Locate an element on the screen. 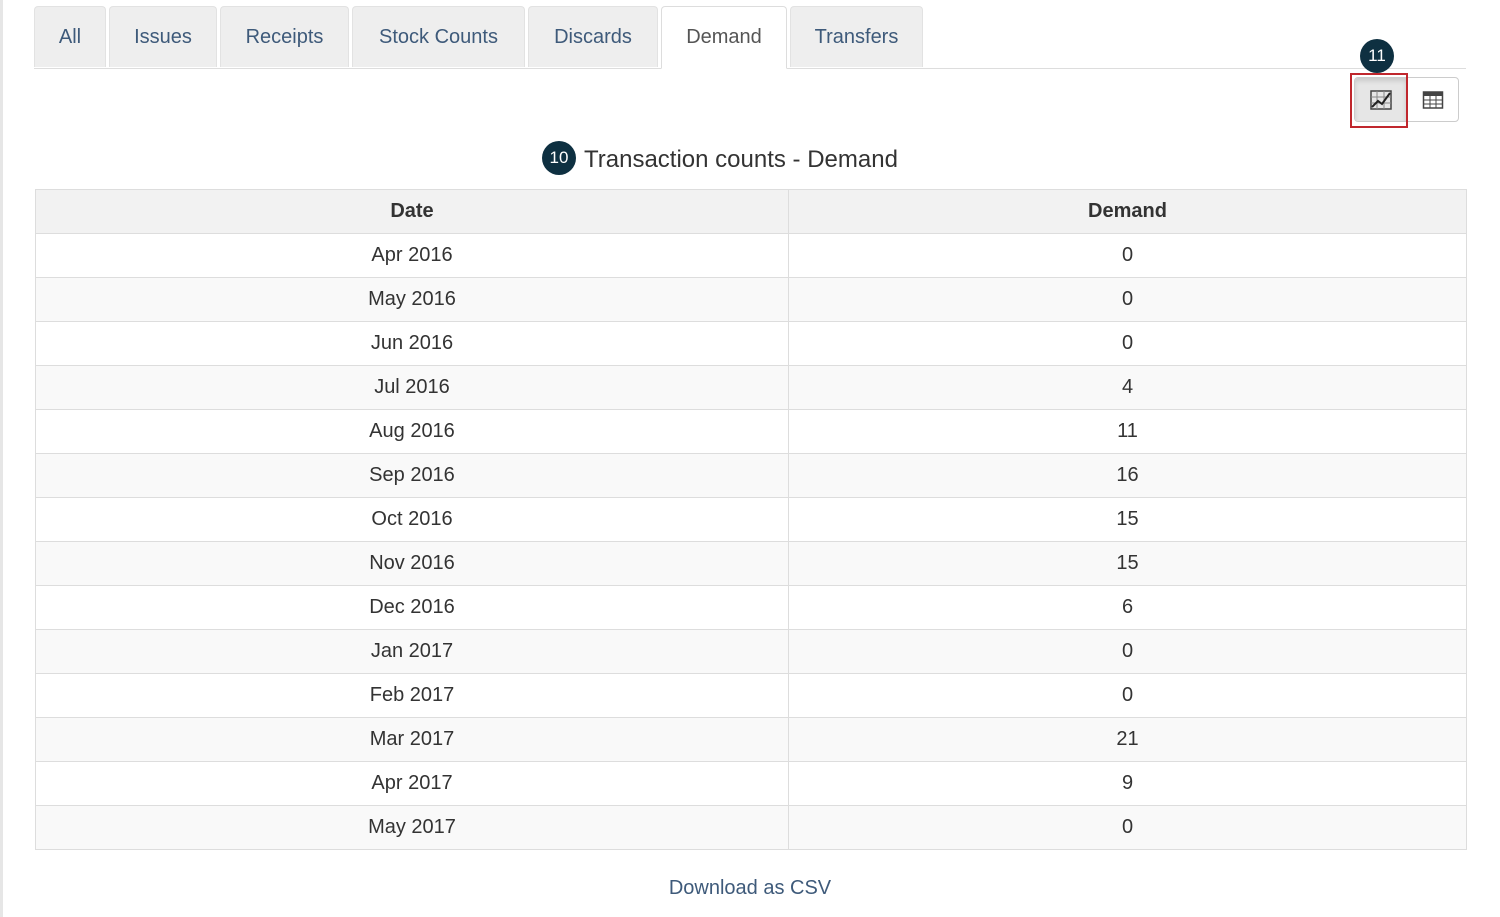 The width and height of the screenshot is (1500, 917). page-title: Transaction counts - Demand is located at coordinates (741, 159).